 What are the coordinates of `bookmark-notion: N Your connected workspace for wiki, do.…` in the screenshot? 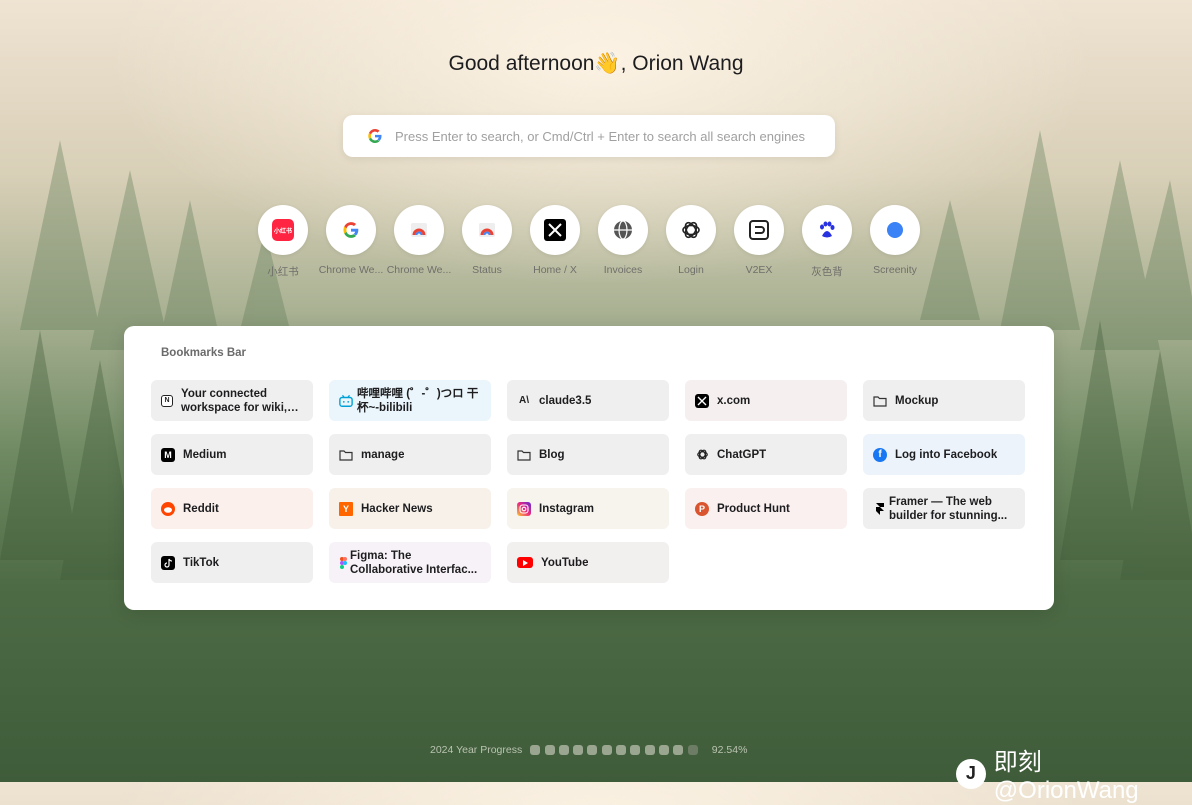 It's located at (232, 400).